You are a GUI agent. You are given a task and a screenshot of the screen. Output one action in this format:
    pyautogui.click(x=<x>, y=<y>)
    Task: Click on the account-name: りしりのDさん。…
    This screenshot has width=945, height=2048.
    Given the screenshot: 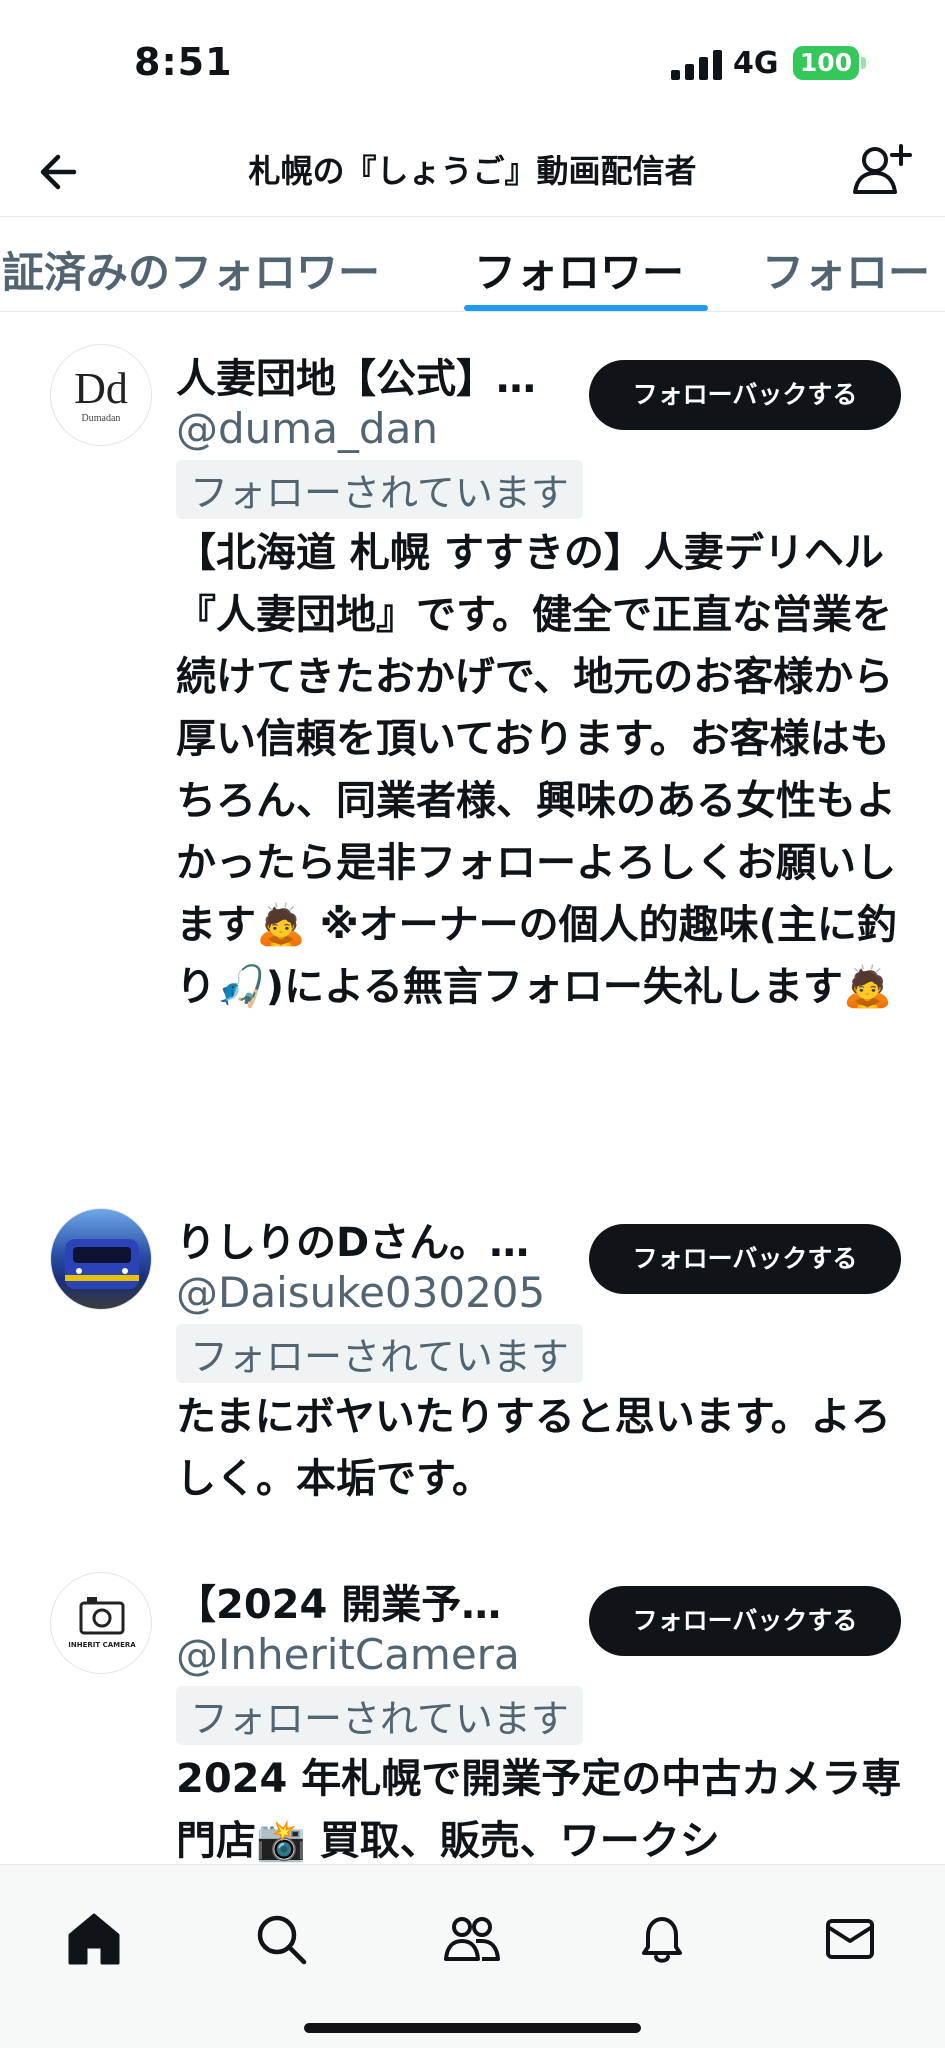 What is the action you would take?
    pyautogui.click(x=353, y=1243)
    